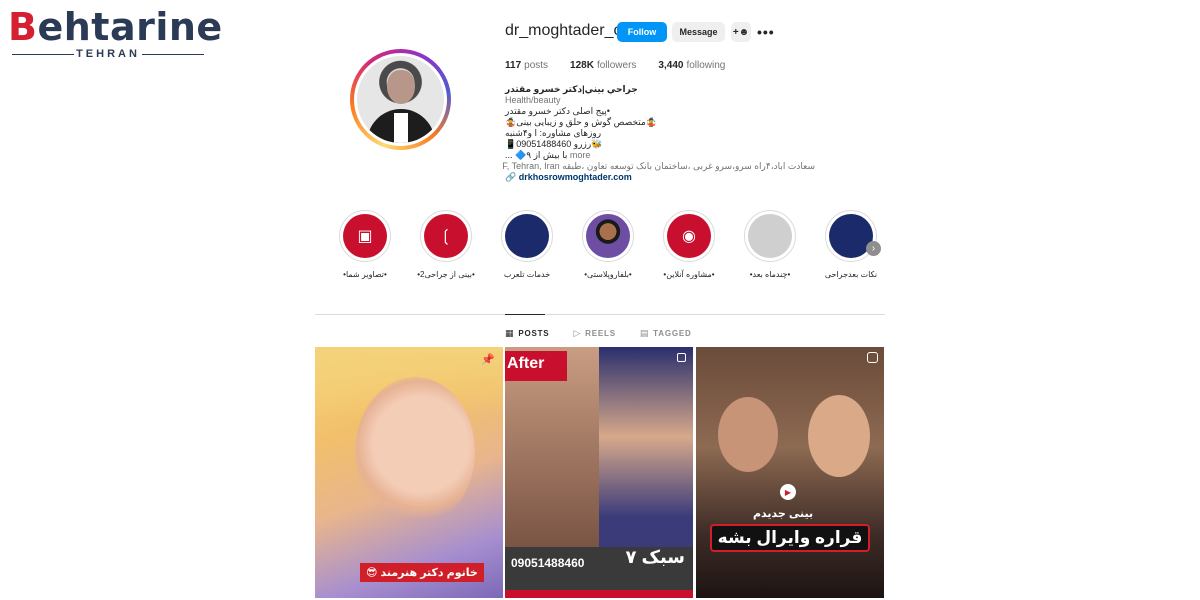 This screenshot has height=600, width=1200. What do you see at coordinates (527, 65) in the screenshot?
I see `posts-stat: 117 posts` at bounding box center [527, 65].